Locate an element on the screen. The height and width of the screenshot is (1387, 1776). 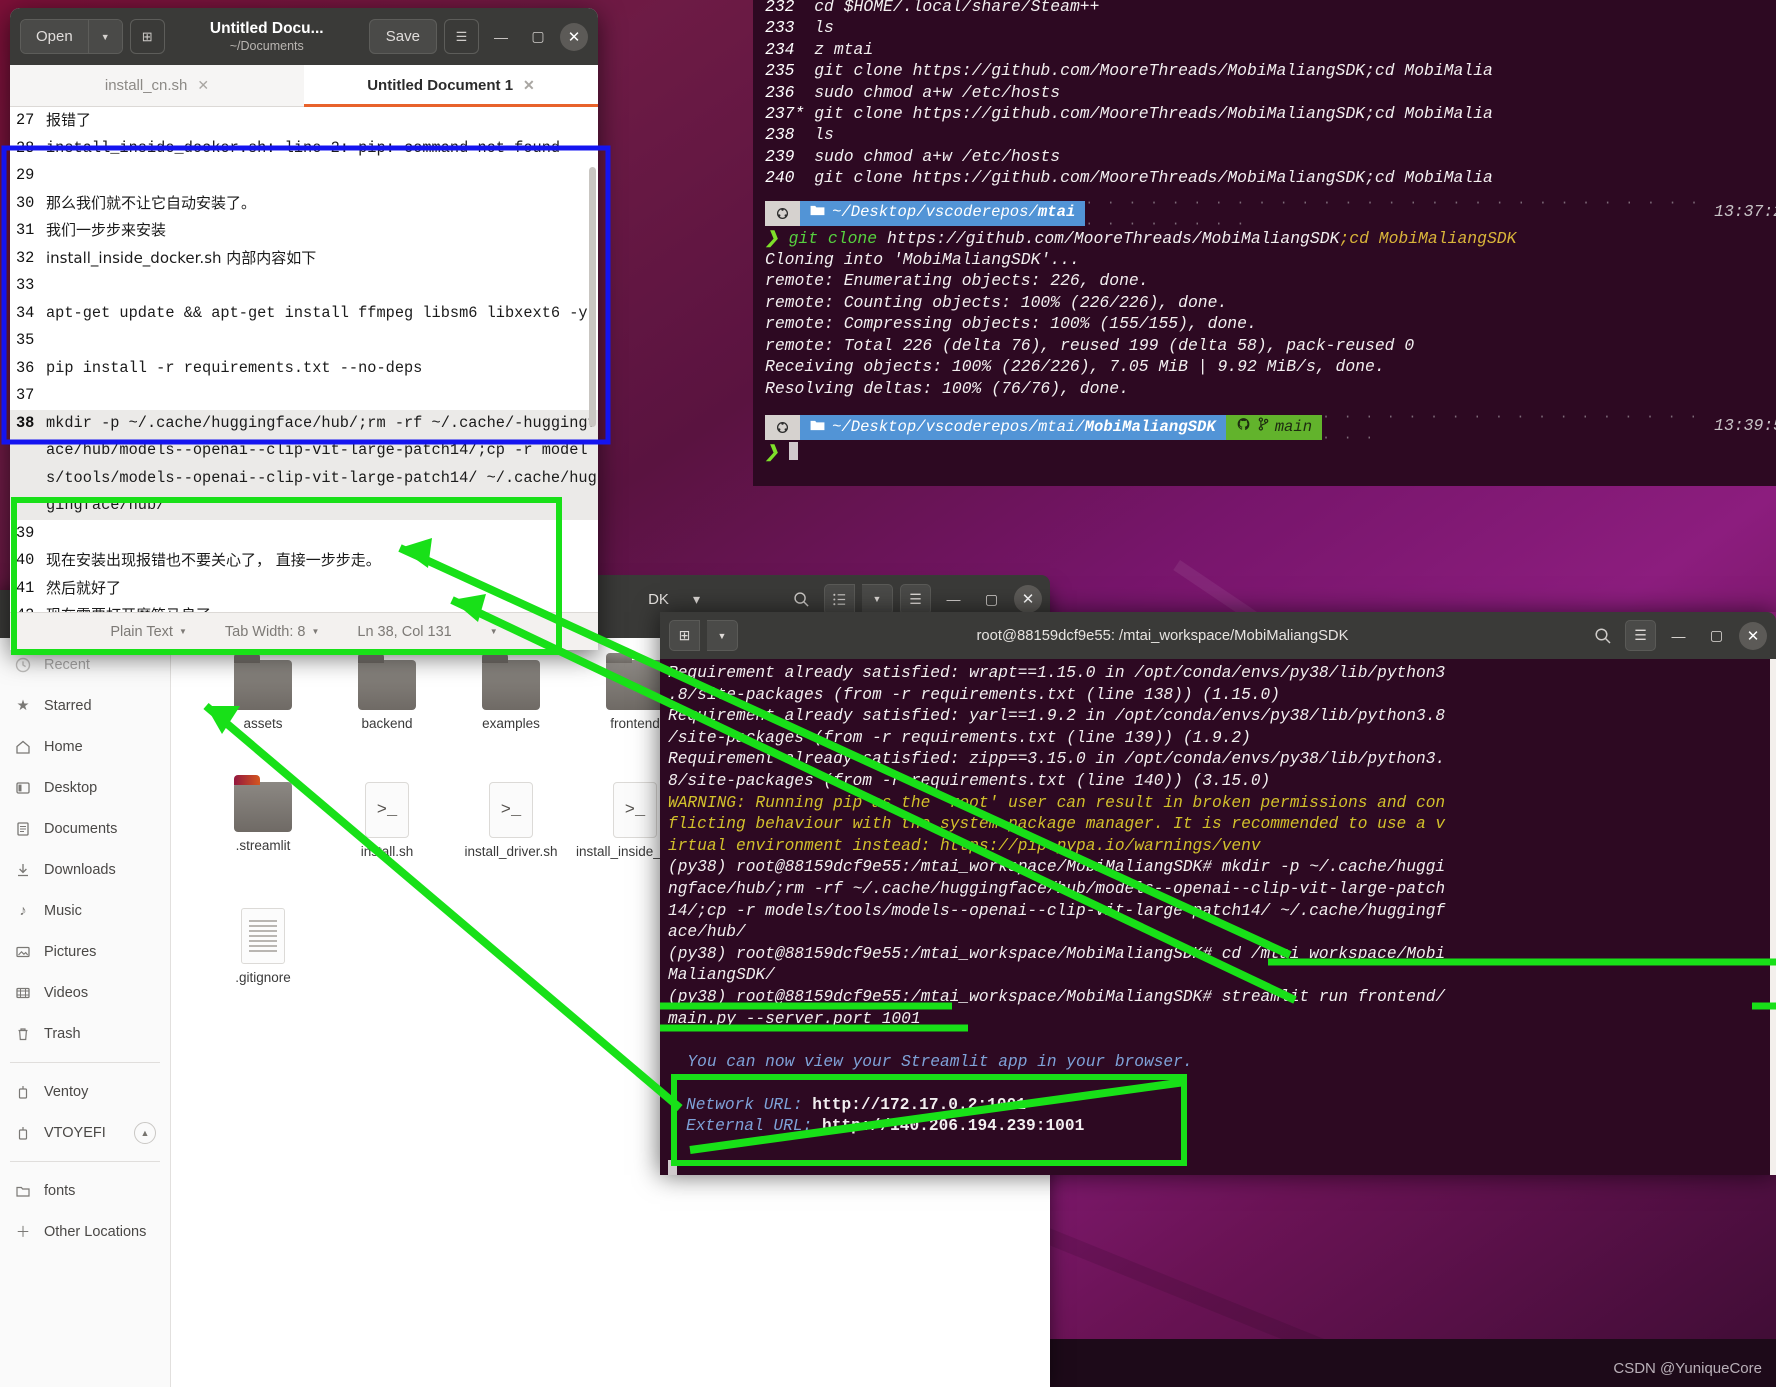
file-item: assets is located at coordinates (263, 717).